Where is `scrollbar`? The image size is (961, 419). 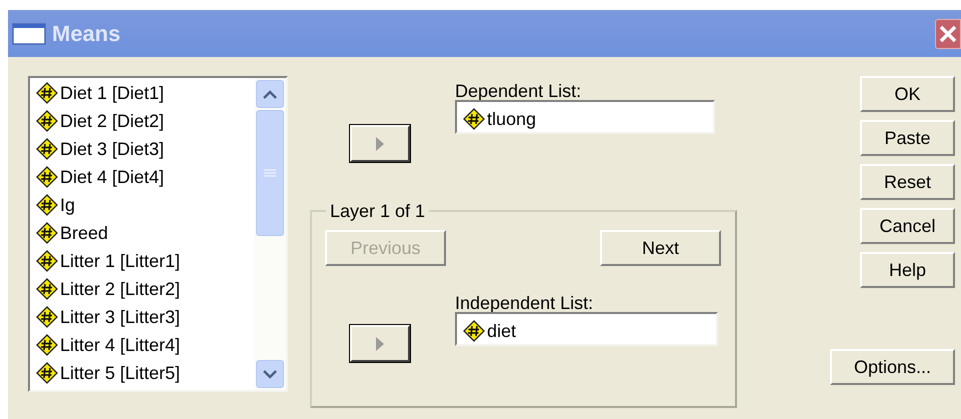
scrollbar is located at coordinates (270, 234).